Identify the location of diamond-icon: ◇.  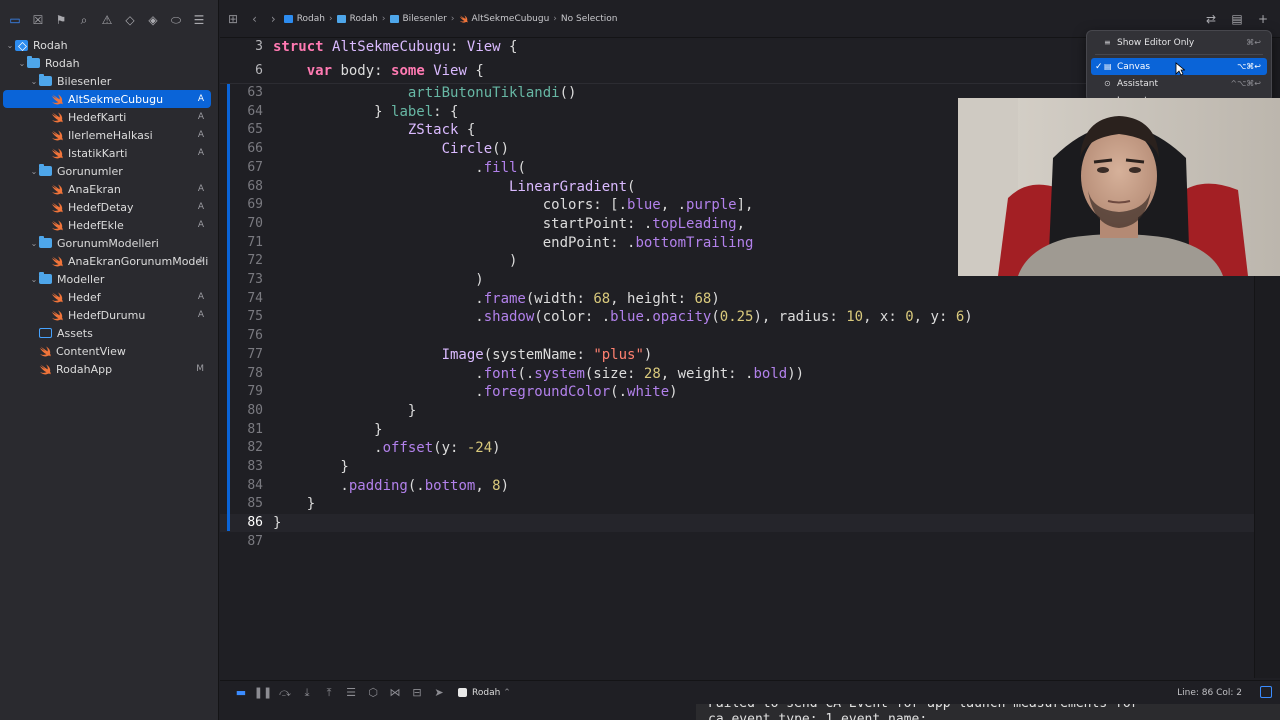
(130, 20).